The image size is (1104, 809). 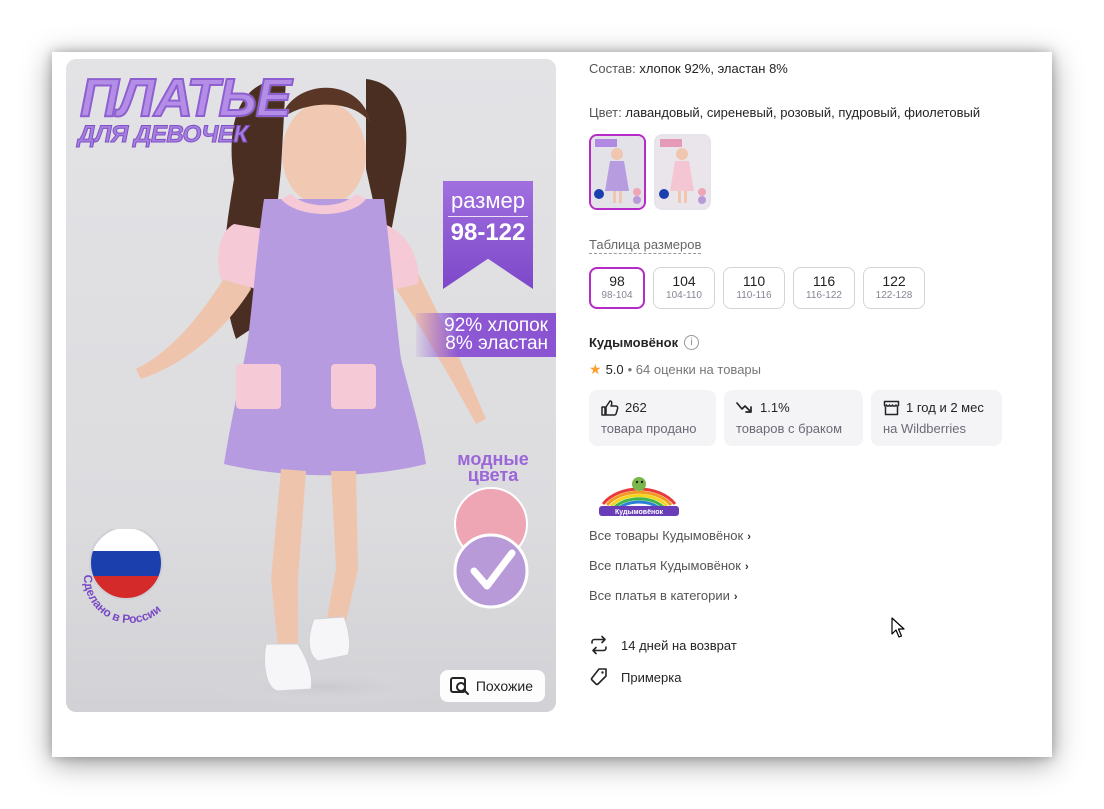 I want to click on stat-defects: 1.1% товаров с браком, so click(x=793, y=418).